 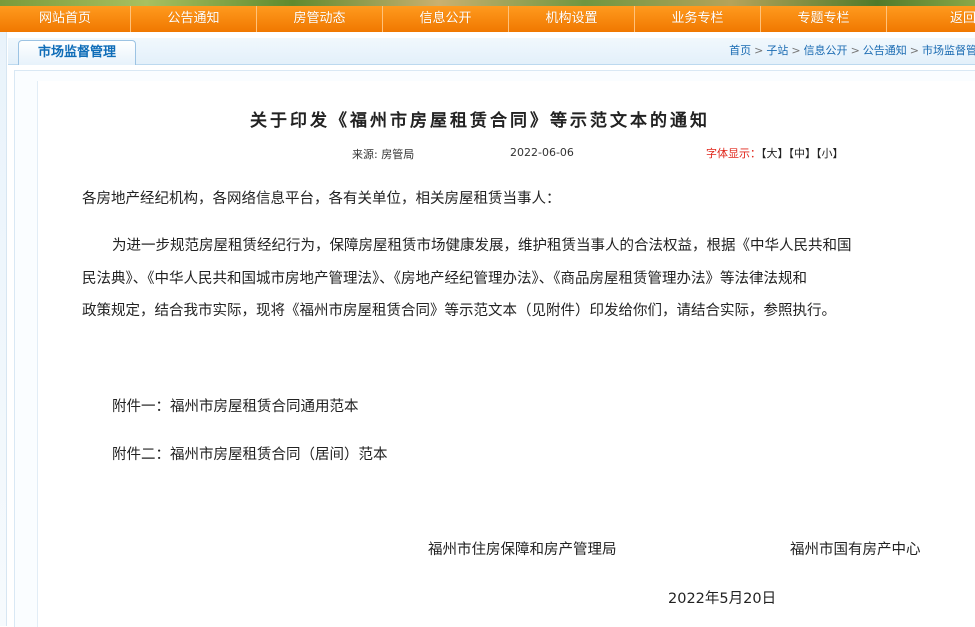 What do you see at coordinates (320, 19) in the screenshot?
I see `nav-housing-news: 房管动态` at bounding box center [320, 19].